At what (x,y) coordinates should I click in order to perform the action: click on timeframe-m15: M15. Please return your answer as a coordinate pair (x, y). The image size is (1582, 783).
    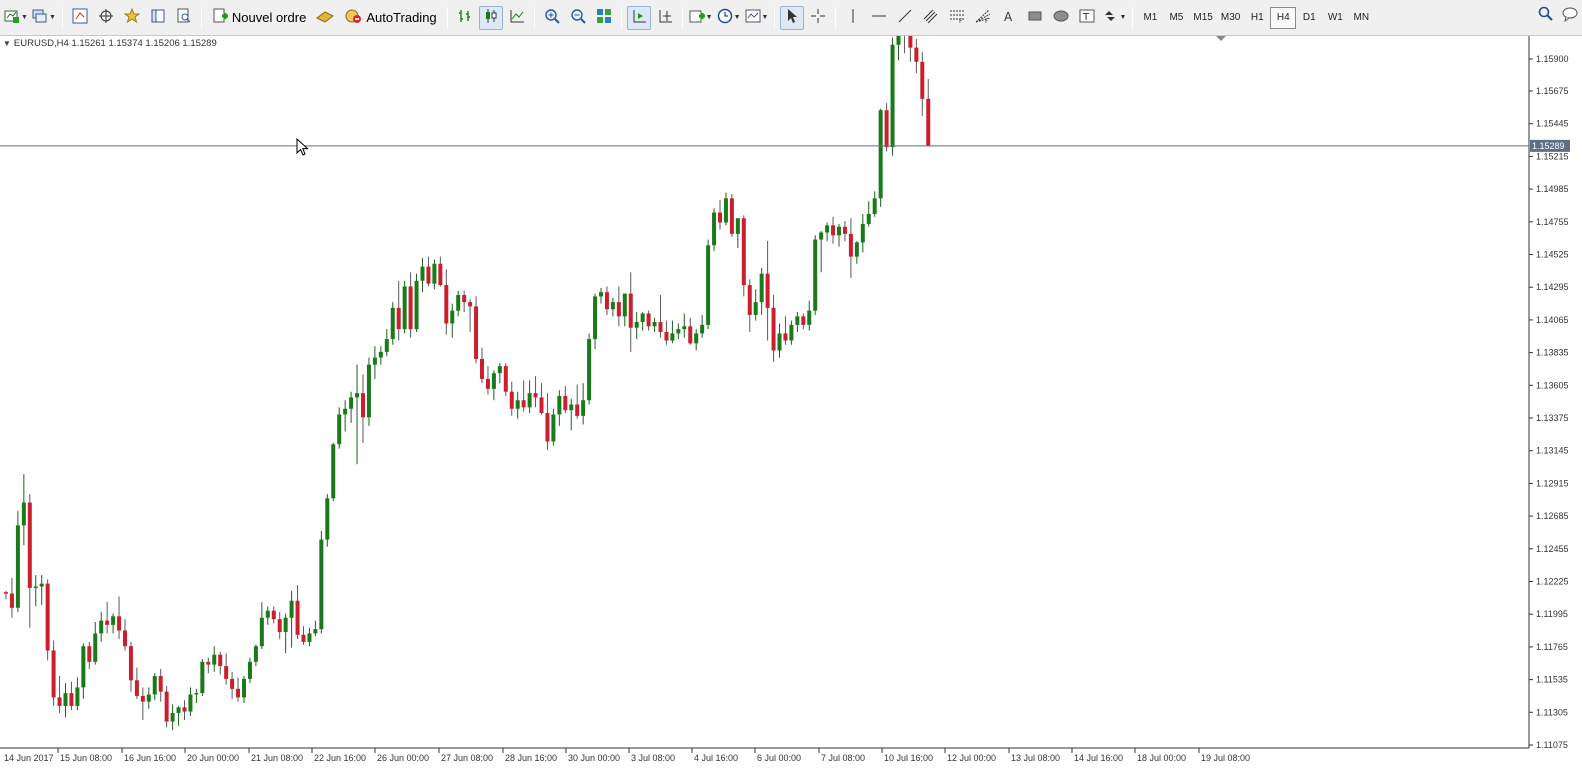
    Looking at the image, I should click on (1202, 18).